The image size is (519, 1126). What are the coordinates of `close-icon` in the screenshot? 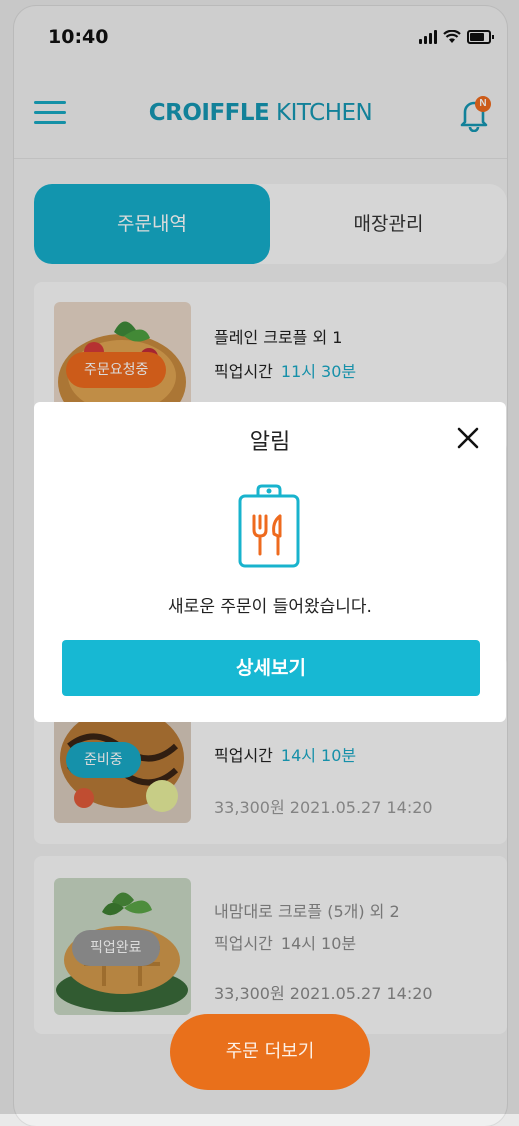 It's located at (468, 438).